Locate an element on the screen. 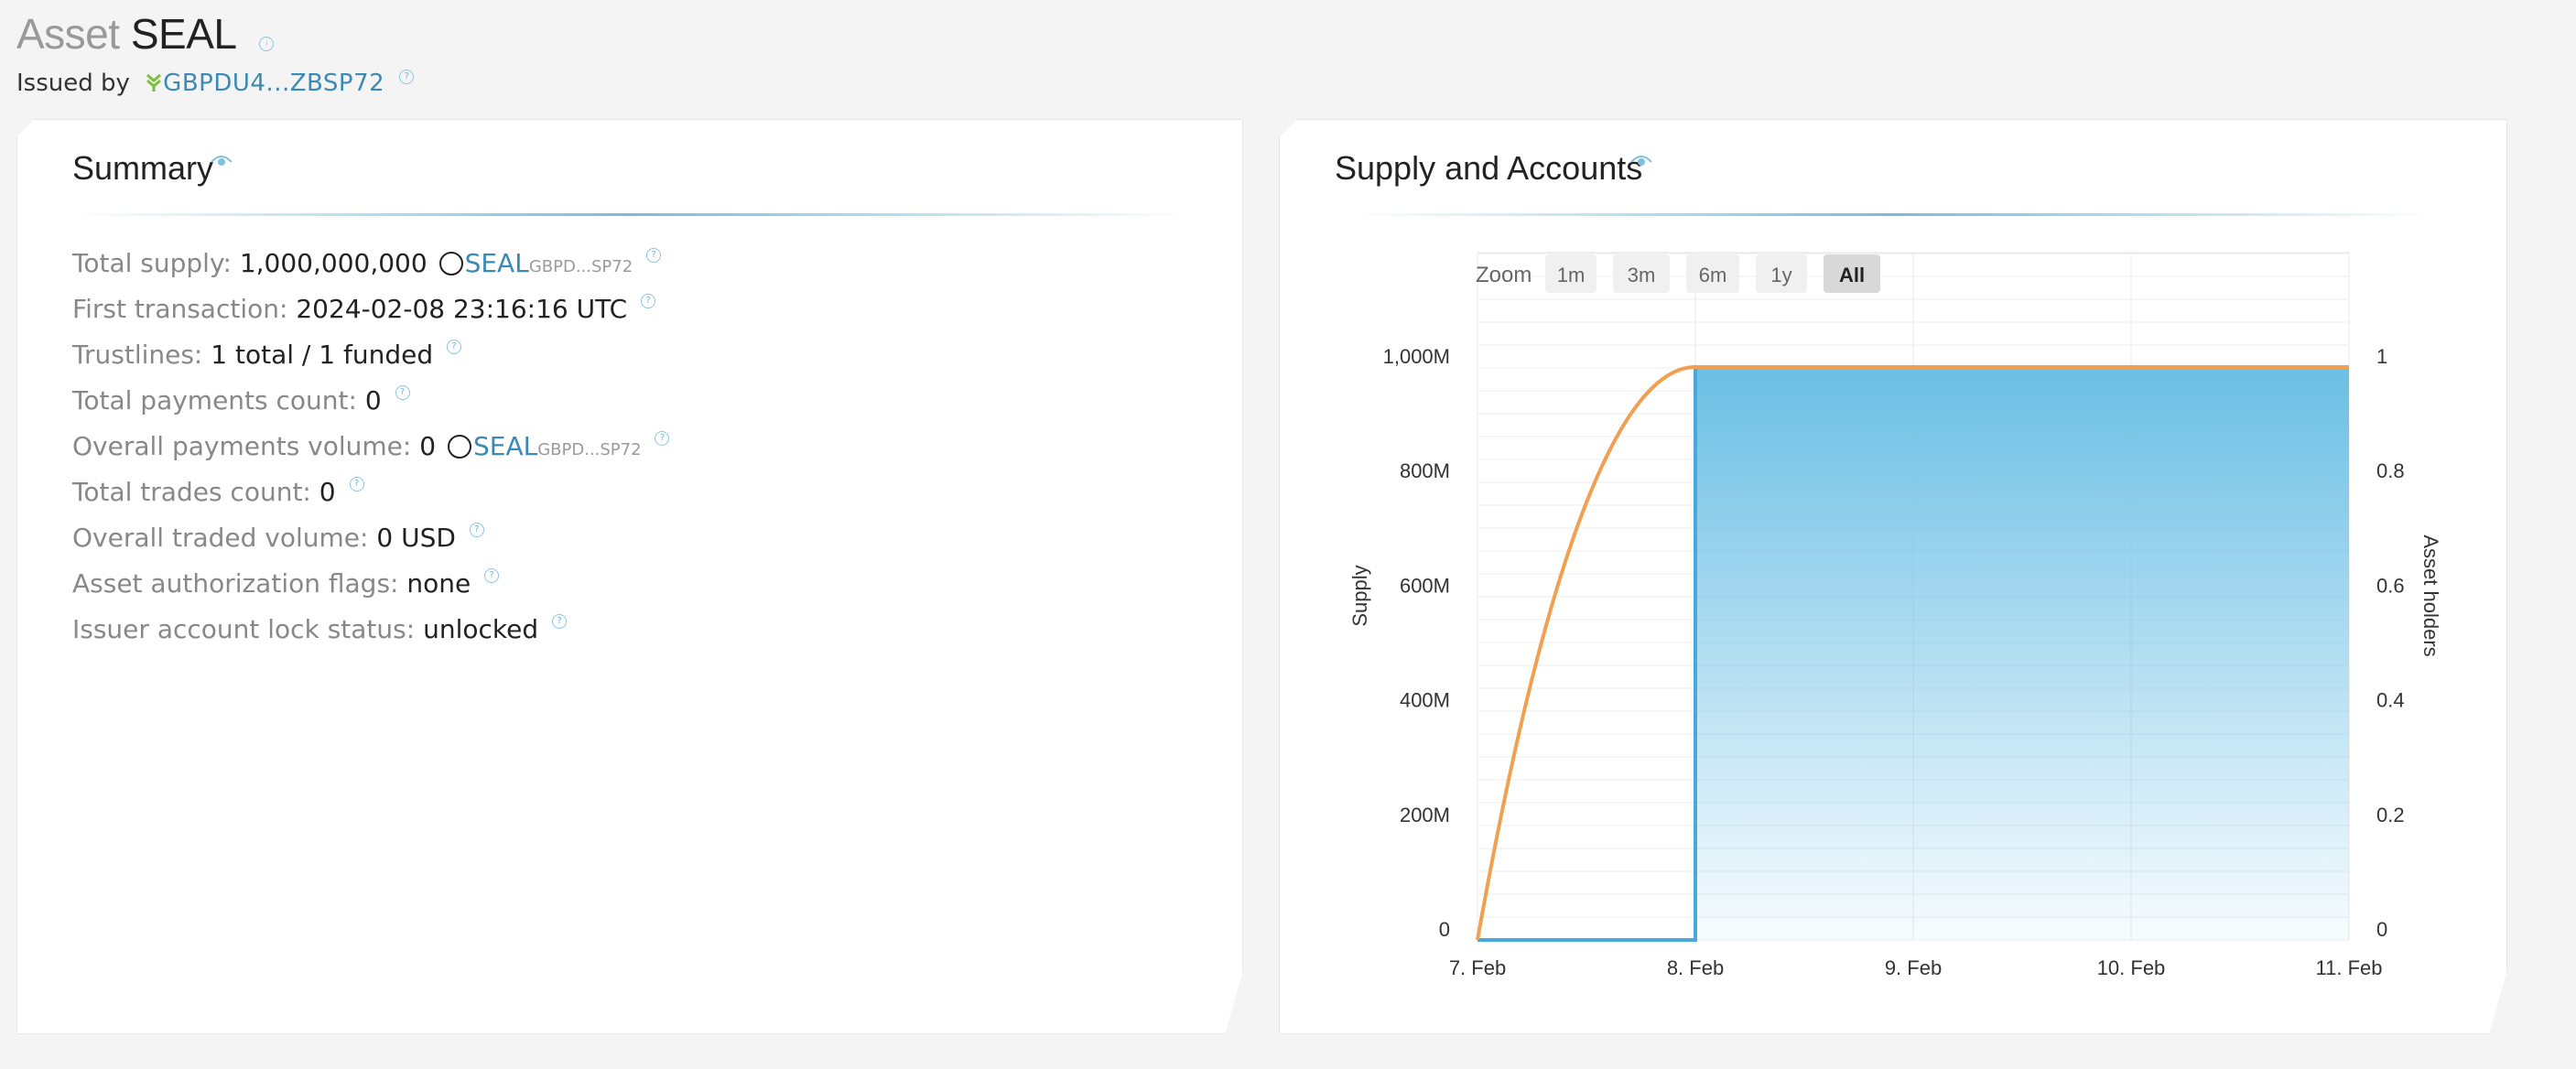 This screenshot has width=2576, height=1069. summary-title: Summary is located at coordinates (143, 168).